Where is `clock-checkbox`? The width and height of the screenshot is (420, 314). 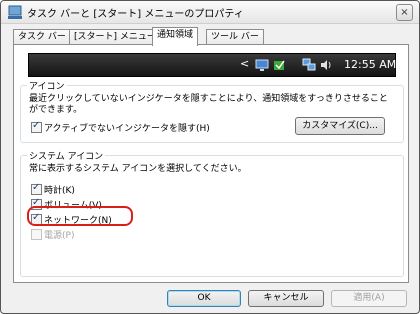
clock-checkbox is located at coordinates (36, 188).